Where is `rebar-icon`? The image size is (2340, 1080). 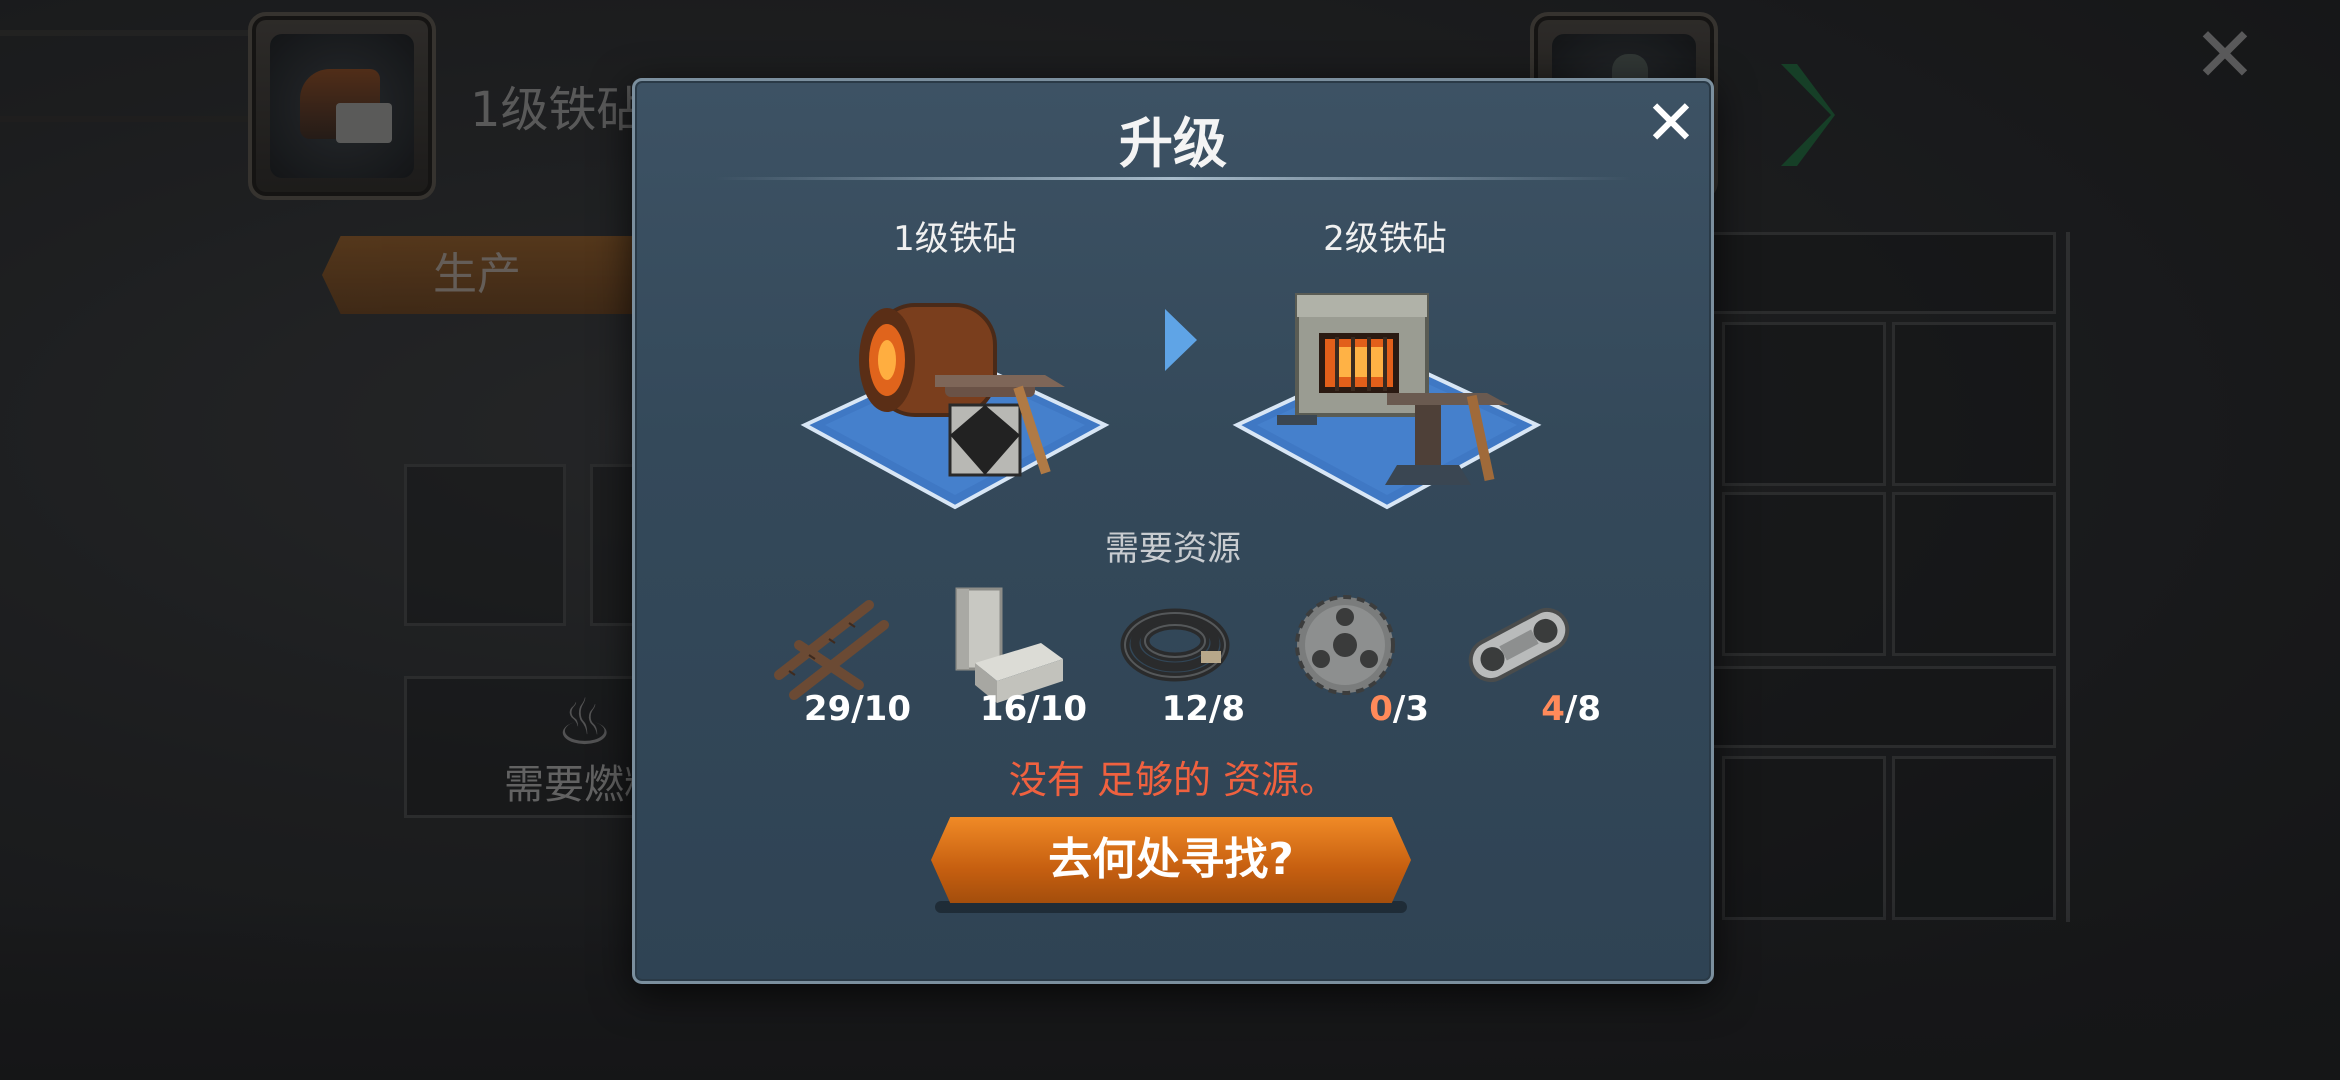
rebar-icon is located at coordinates (831, 650).